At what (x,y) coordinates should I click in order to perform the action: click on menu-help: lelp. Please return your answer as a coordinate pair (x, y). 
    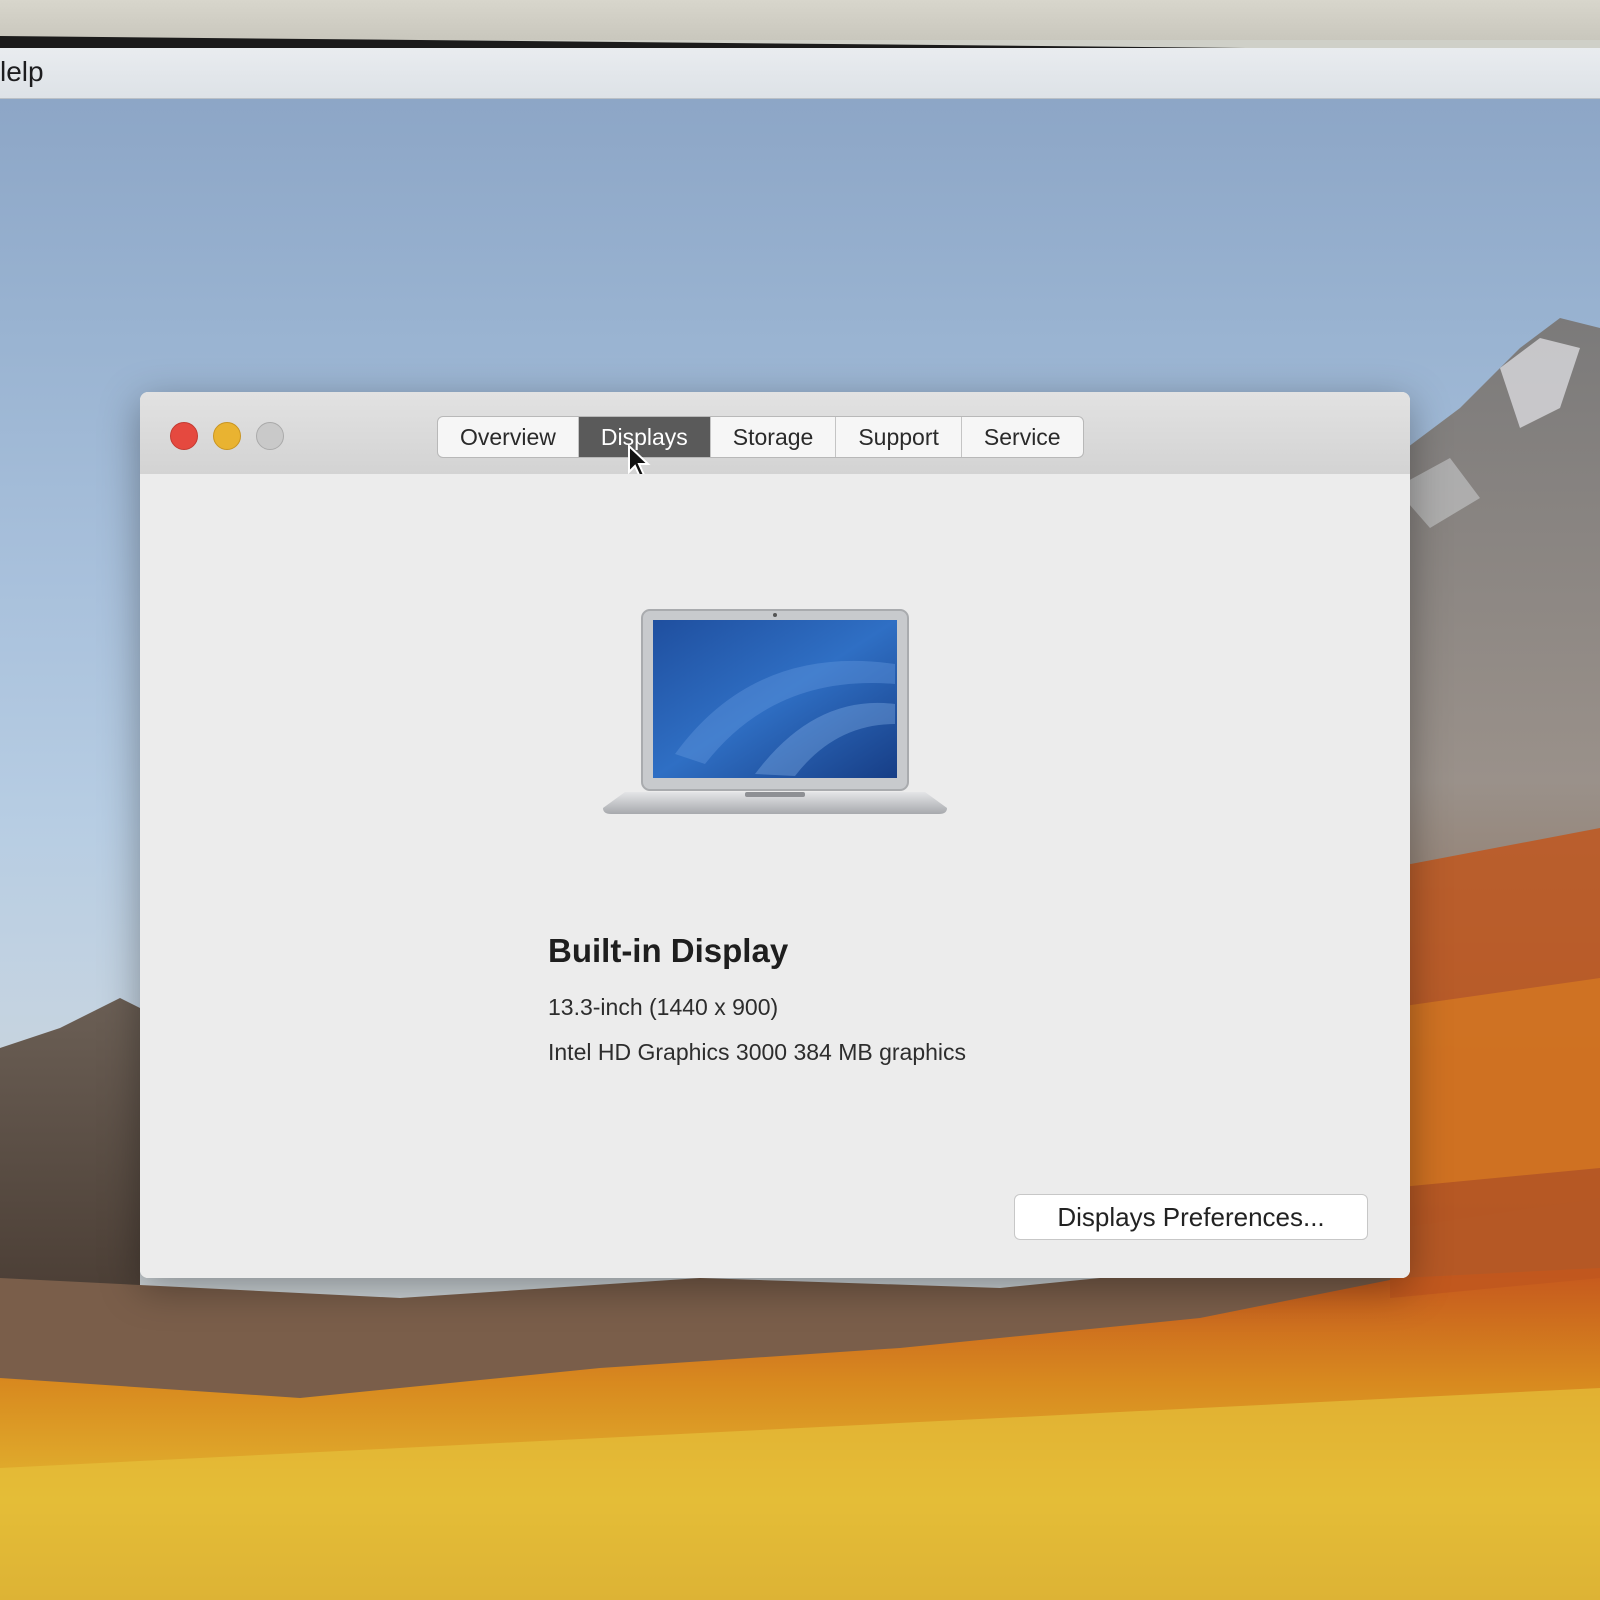
    Looking at the image, I should click on (22, 72).